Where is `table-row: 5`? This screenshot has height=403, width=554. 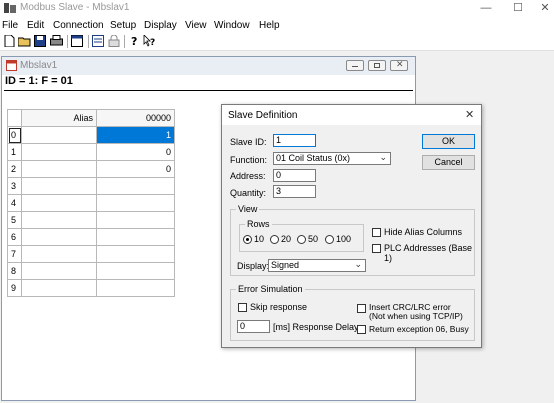
table-row: 5 is located at coordinates (91, 220).